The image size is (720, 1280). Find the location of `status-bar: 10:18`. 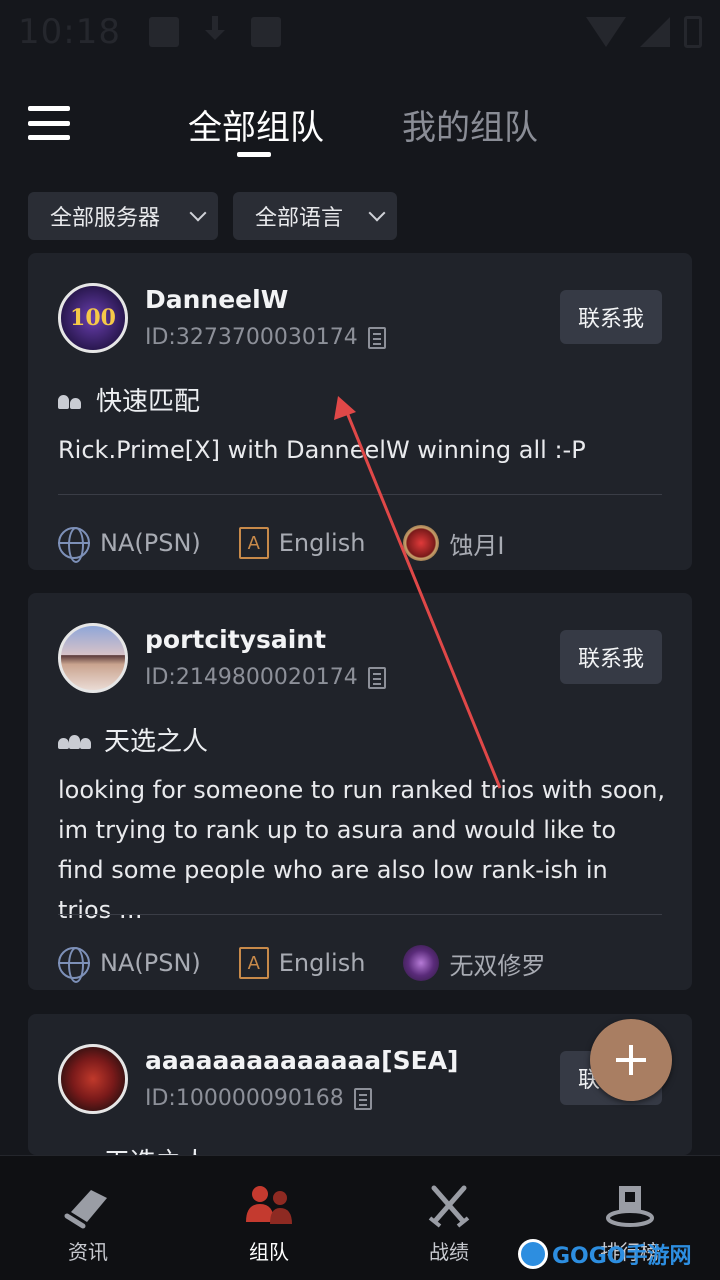

status-bar: 10:18 is located at coordinates (360, 32).